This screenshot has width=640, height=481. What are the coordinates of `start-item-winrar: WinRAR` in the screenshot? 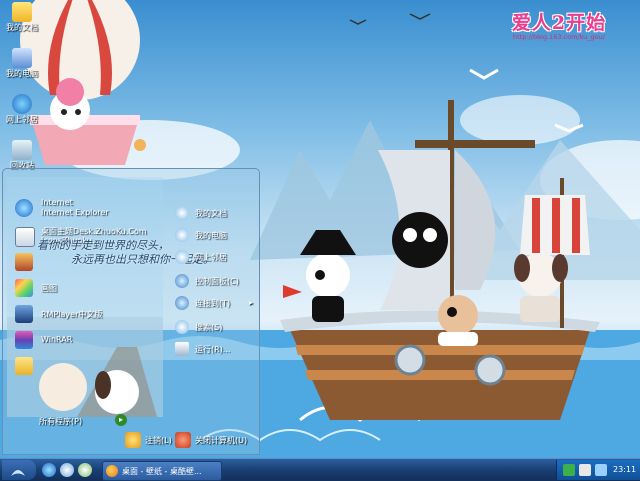 It's located at (86, 341).